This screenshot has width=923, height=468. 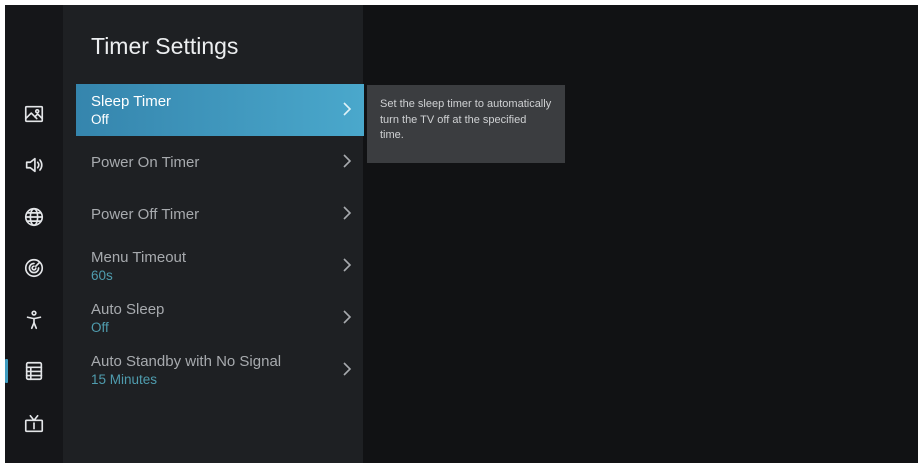 I want to click on item-label: Sleep Timer, so click(x=131, y=101).